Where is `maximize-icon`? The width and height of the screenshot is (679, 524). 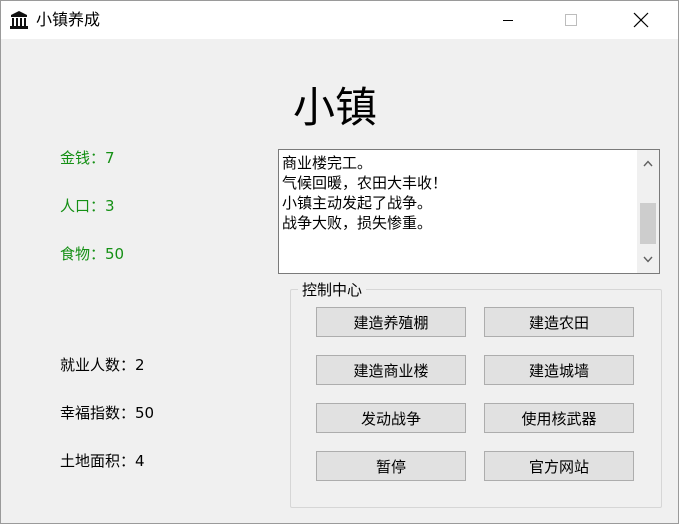 maximize-icon is located at coordinates (571, 20).